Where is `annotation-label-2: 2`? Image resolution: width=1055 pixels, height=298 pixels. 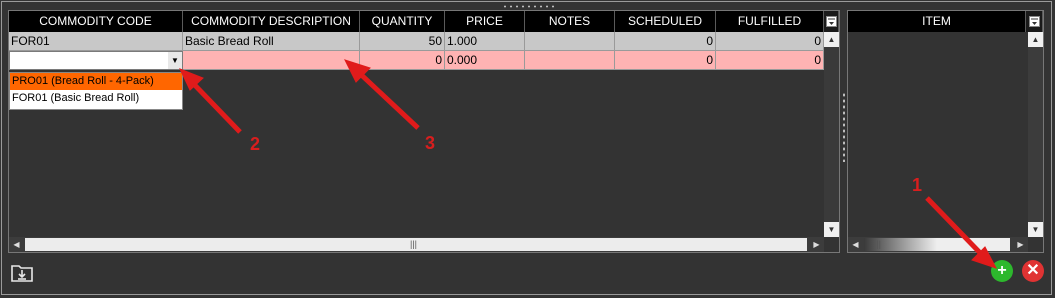 annotation-label-2: 2 is located at coordinates (255, 144).